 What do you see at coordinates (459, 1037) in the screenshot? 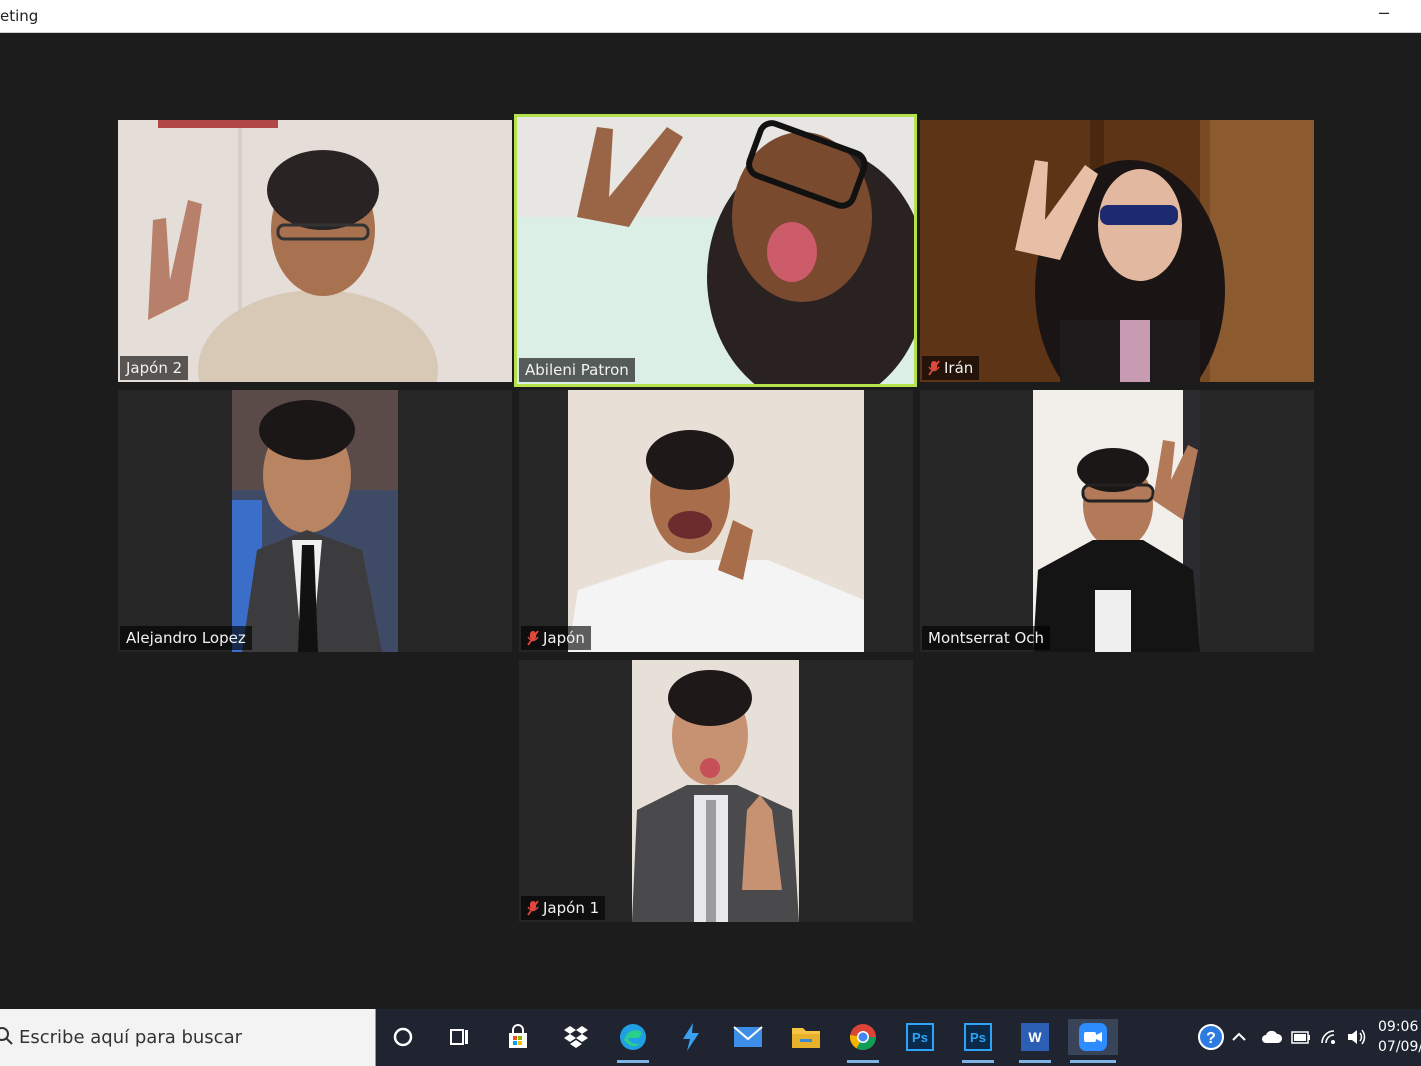
I see `task-view-icon` at bounding box center [459, 1037].